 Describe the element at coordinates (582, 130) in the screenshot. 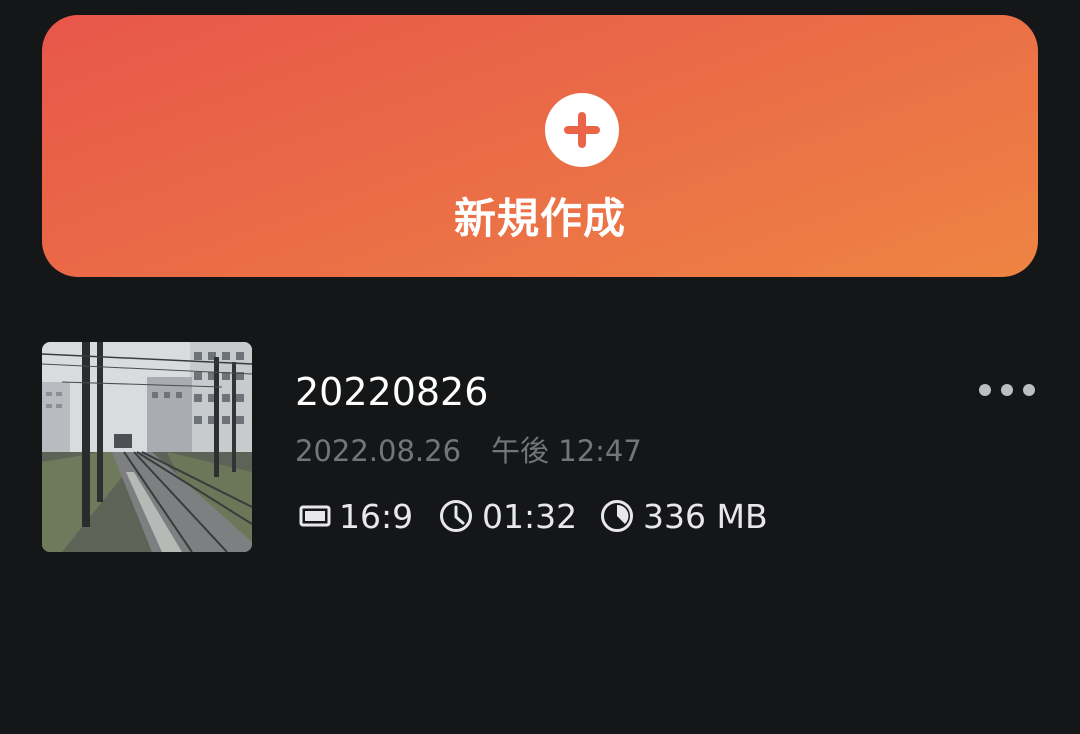

I see `plus-icon` at that location.